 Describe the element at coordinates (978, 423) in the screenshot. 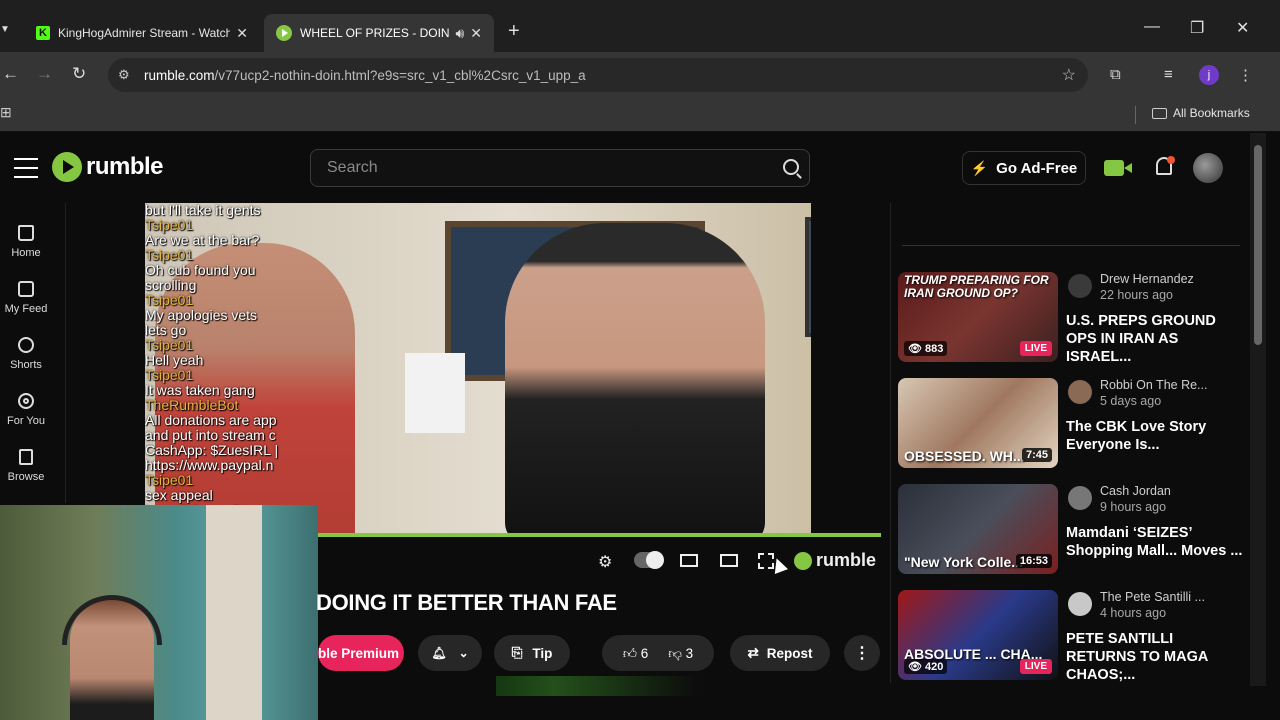

I see `video-thumbnail: OBSESSED. WH... 7:45` at that location.